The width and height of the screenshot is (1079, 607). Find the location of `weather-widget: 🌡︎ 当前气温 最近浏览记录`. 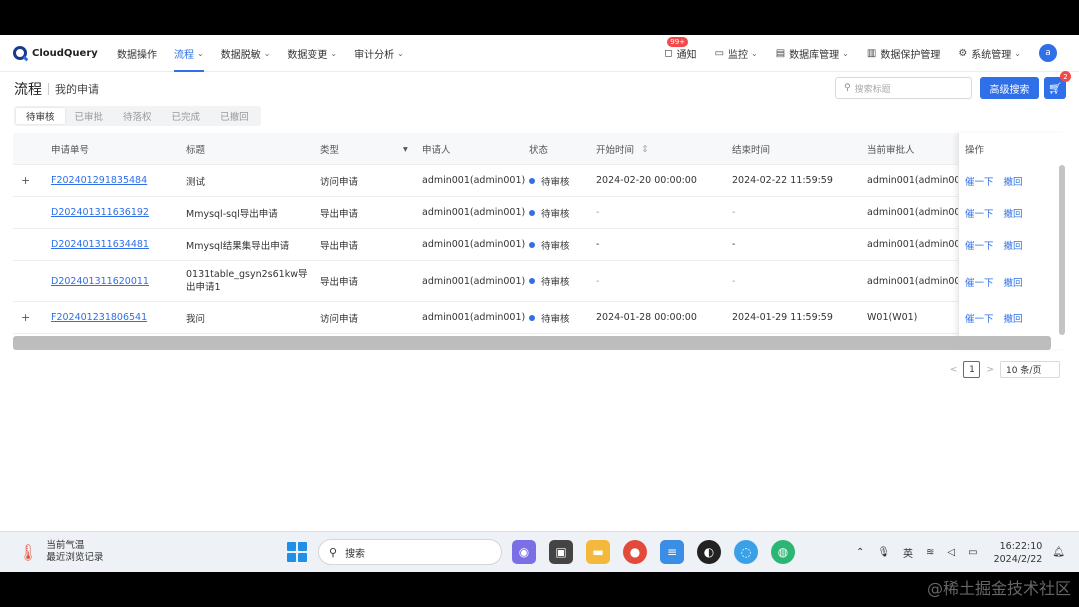

weather-widget: 🌡︎ 当前气温 最近浏览记录 is located at coordinates (98, 552).